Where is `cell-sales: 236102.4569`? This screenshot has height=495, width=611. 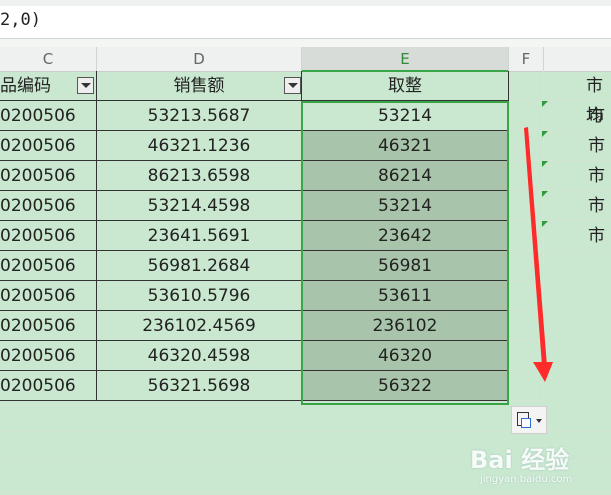 cell-sales: 236102.4569 is located at coordinates (199, 326).